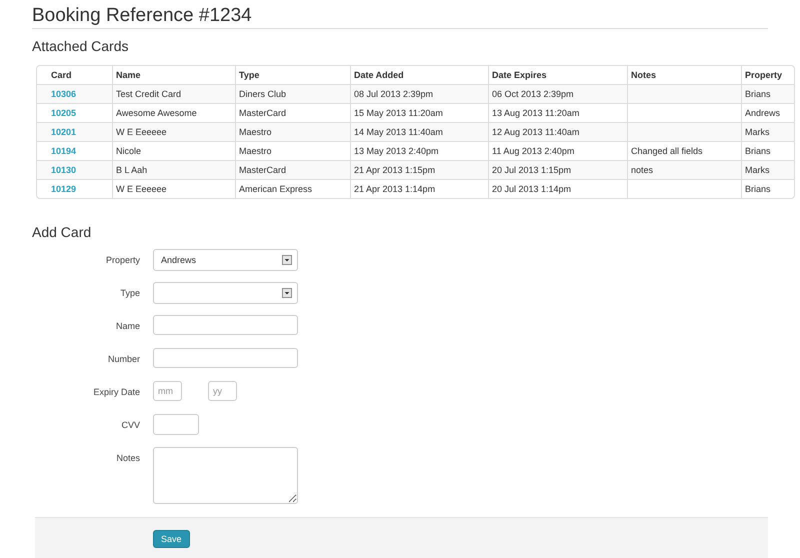 This screenshot has width=800, height=558. I want to click on section-heading: Add Card, so click(62, 232).